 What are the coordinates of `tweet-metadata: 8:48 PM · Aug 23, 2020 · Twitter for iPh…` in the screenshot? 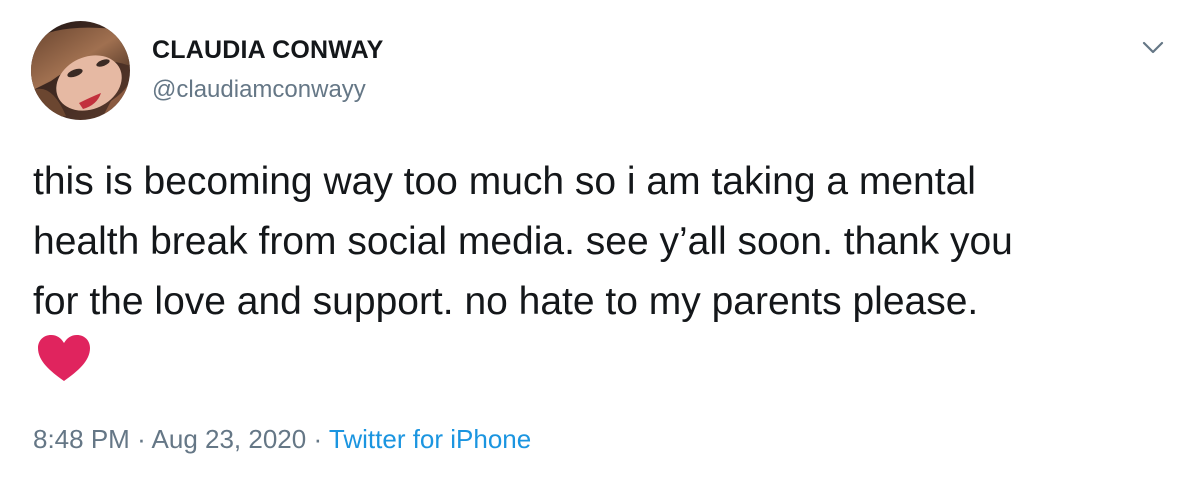 It's located at (282, 439).